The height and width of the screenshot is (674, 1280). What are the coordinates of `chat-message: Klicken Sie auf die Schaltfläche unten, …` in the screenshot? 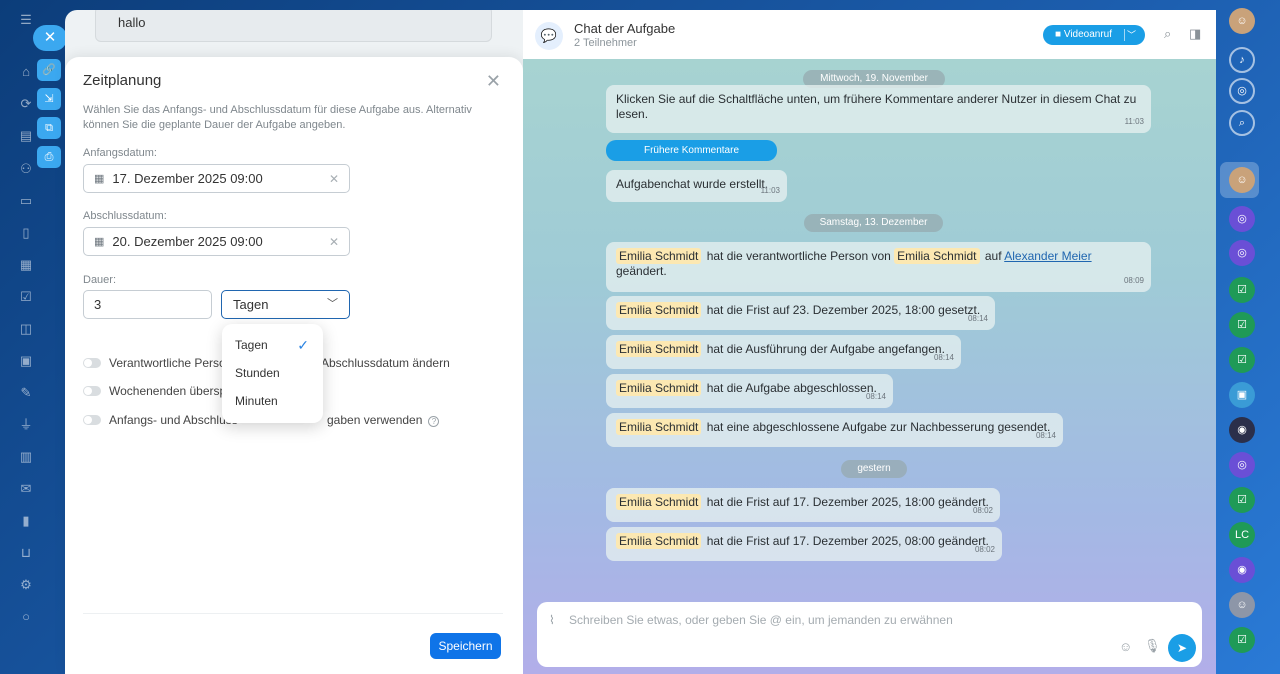 It's located at (878, 109).